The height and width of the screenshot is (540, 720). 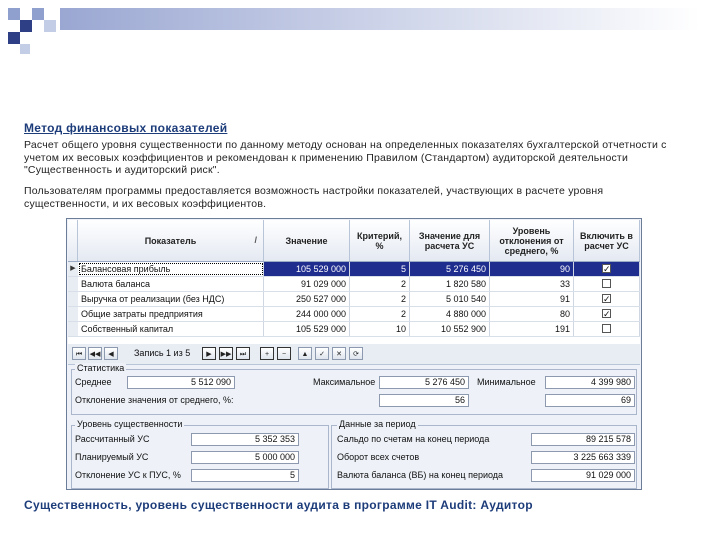 I want to click on deviation-min-field: 69, so click(x=590, y=400).